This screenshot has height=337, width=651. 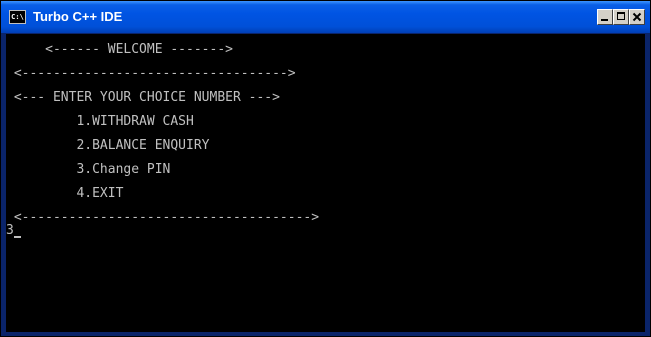 What do you see at coordinates (78, 16) in the screenshot?
I see `window-title: Turbo C++ IDE` at bounding box center [78, 16].